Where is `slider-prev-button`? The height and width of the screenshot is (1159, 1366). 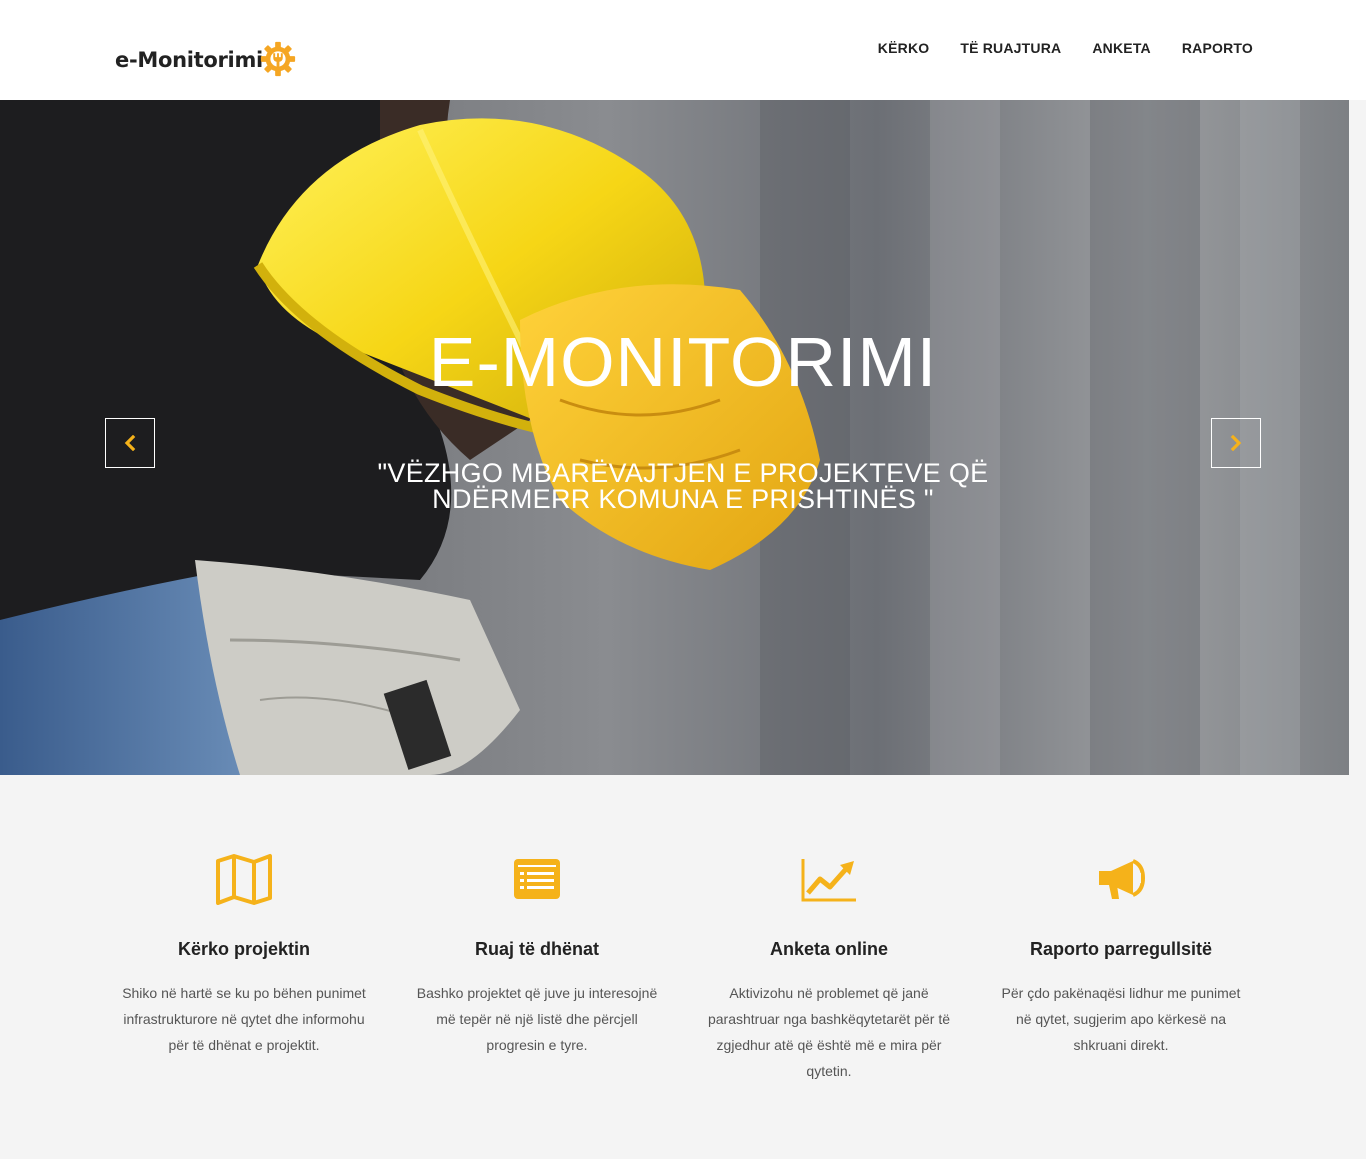 slider-prev-button is located at coordinates (130, 443).